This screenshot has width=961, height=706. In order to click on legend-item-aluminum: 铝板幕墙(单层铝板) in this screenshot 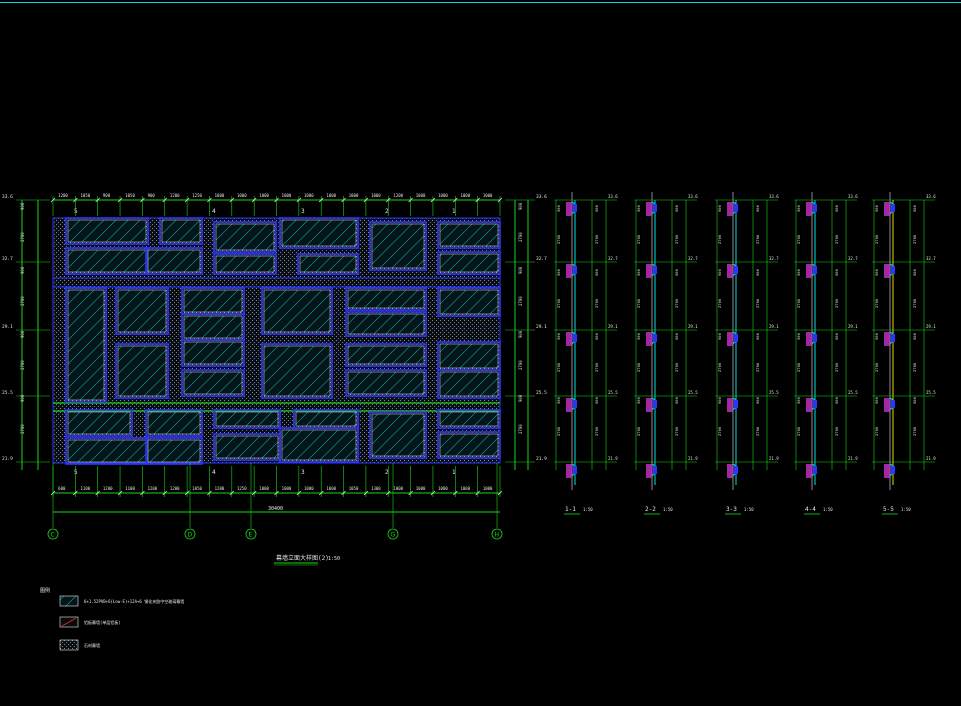, I will do `click(102, 622)`.